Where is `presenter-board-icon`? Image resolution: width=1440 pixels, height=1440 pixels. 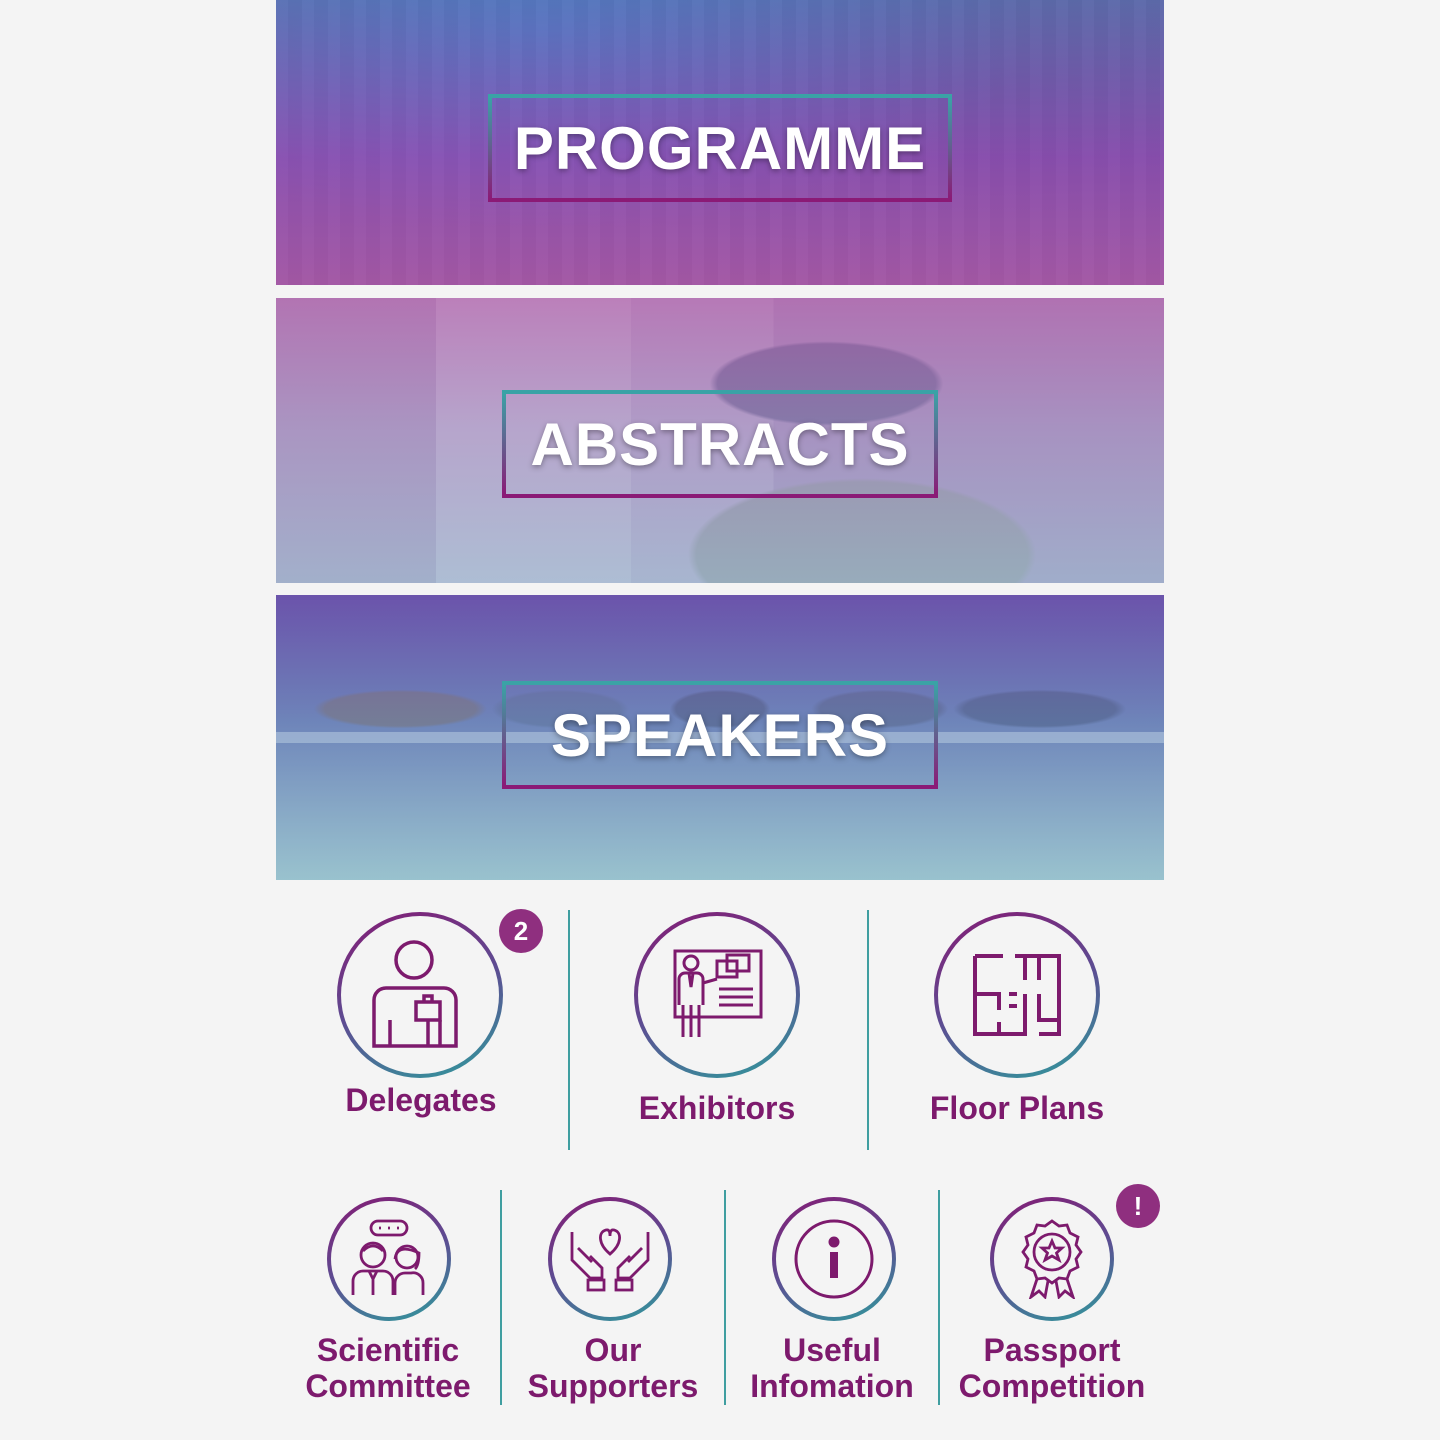 presenter-board-icon is located at coordinates (718, 993).